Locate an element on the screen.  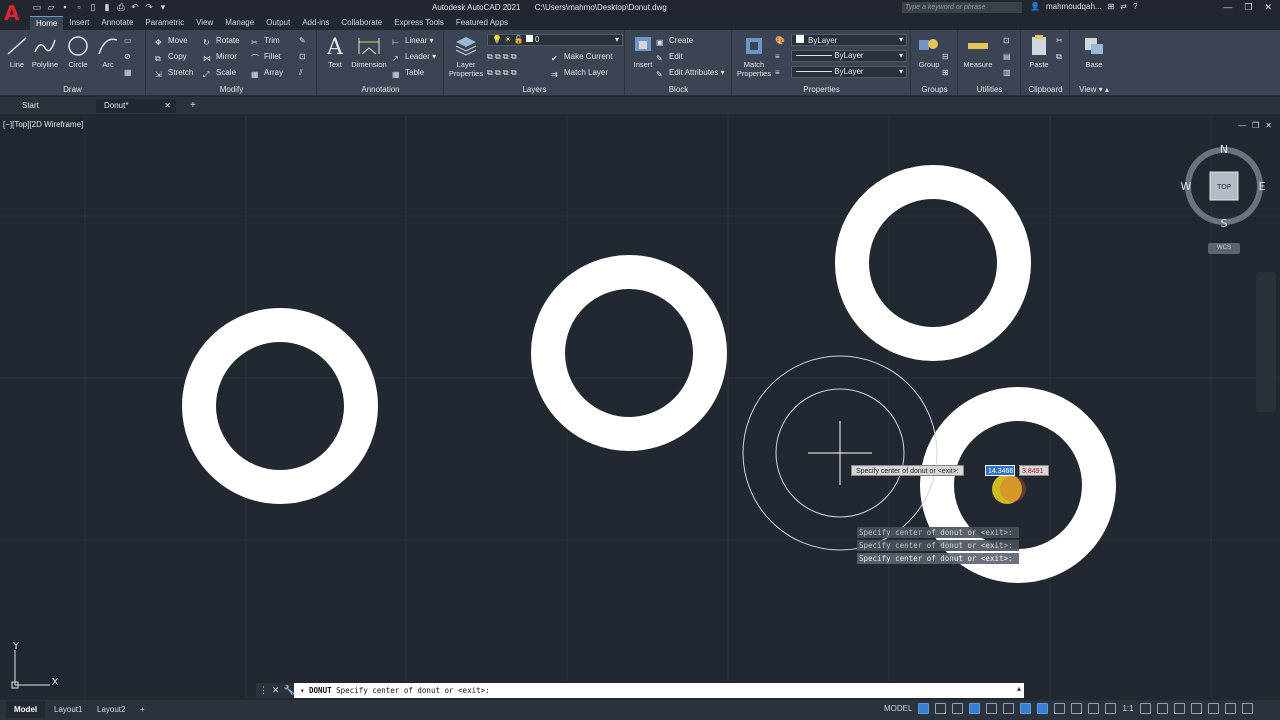
close-icon: ✕ is located at coordinates (1268, 7).